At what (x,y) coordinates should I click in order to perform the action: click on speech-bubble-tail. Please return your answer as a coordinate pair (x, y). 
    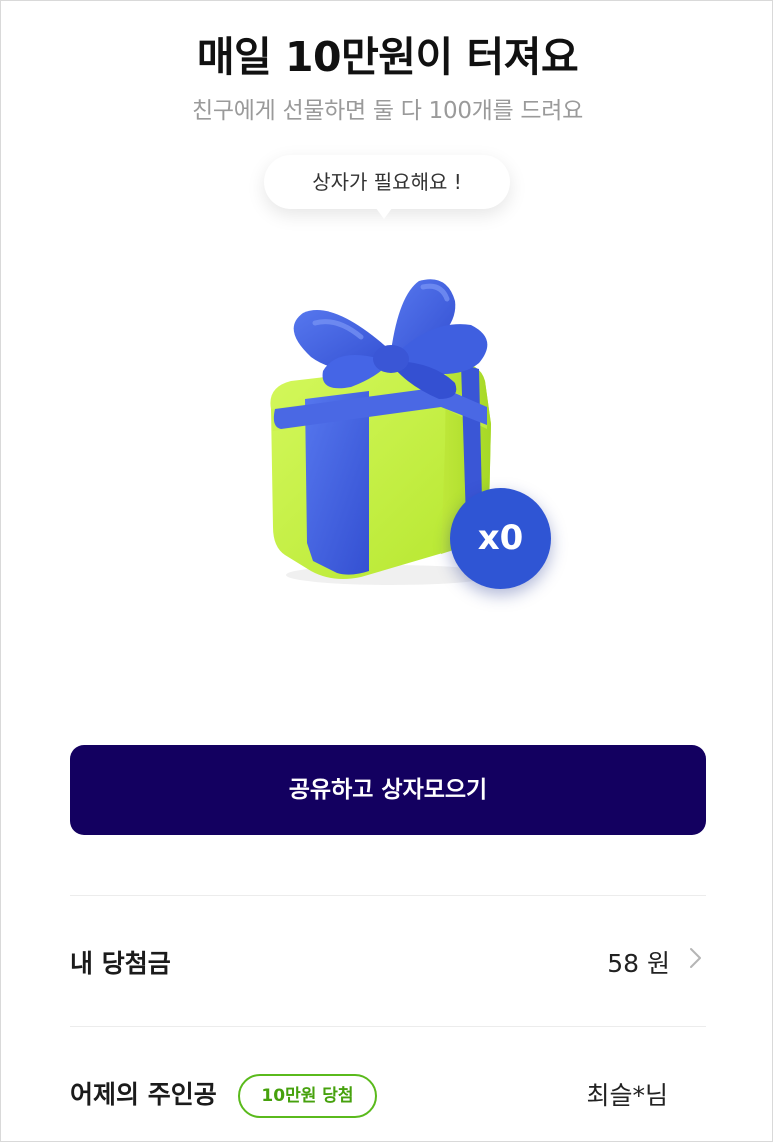
    Looking at the image, I should click on (384, 211).